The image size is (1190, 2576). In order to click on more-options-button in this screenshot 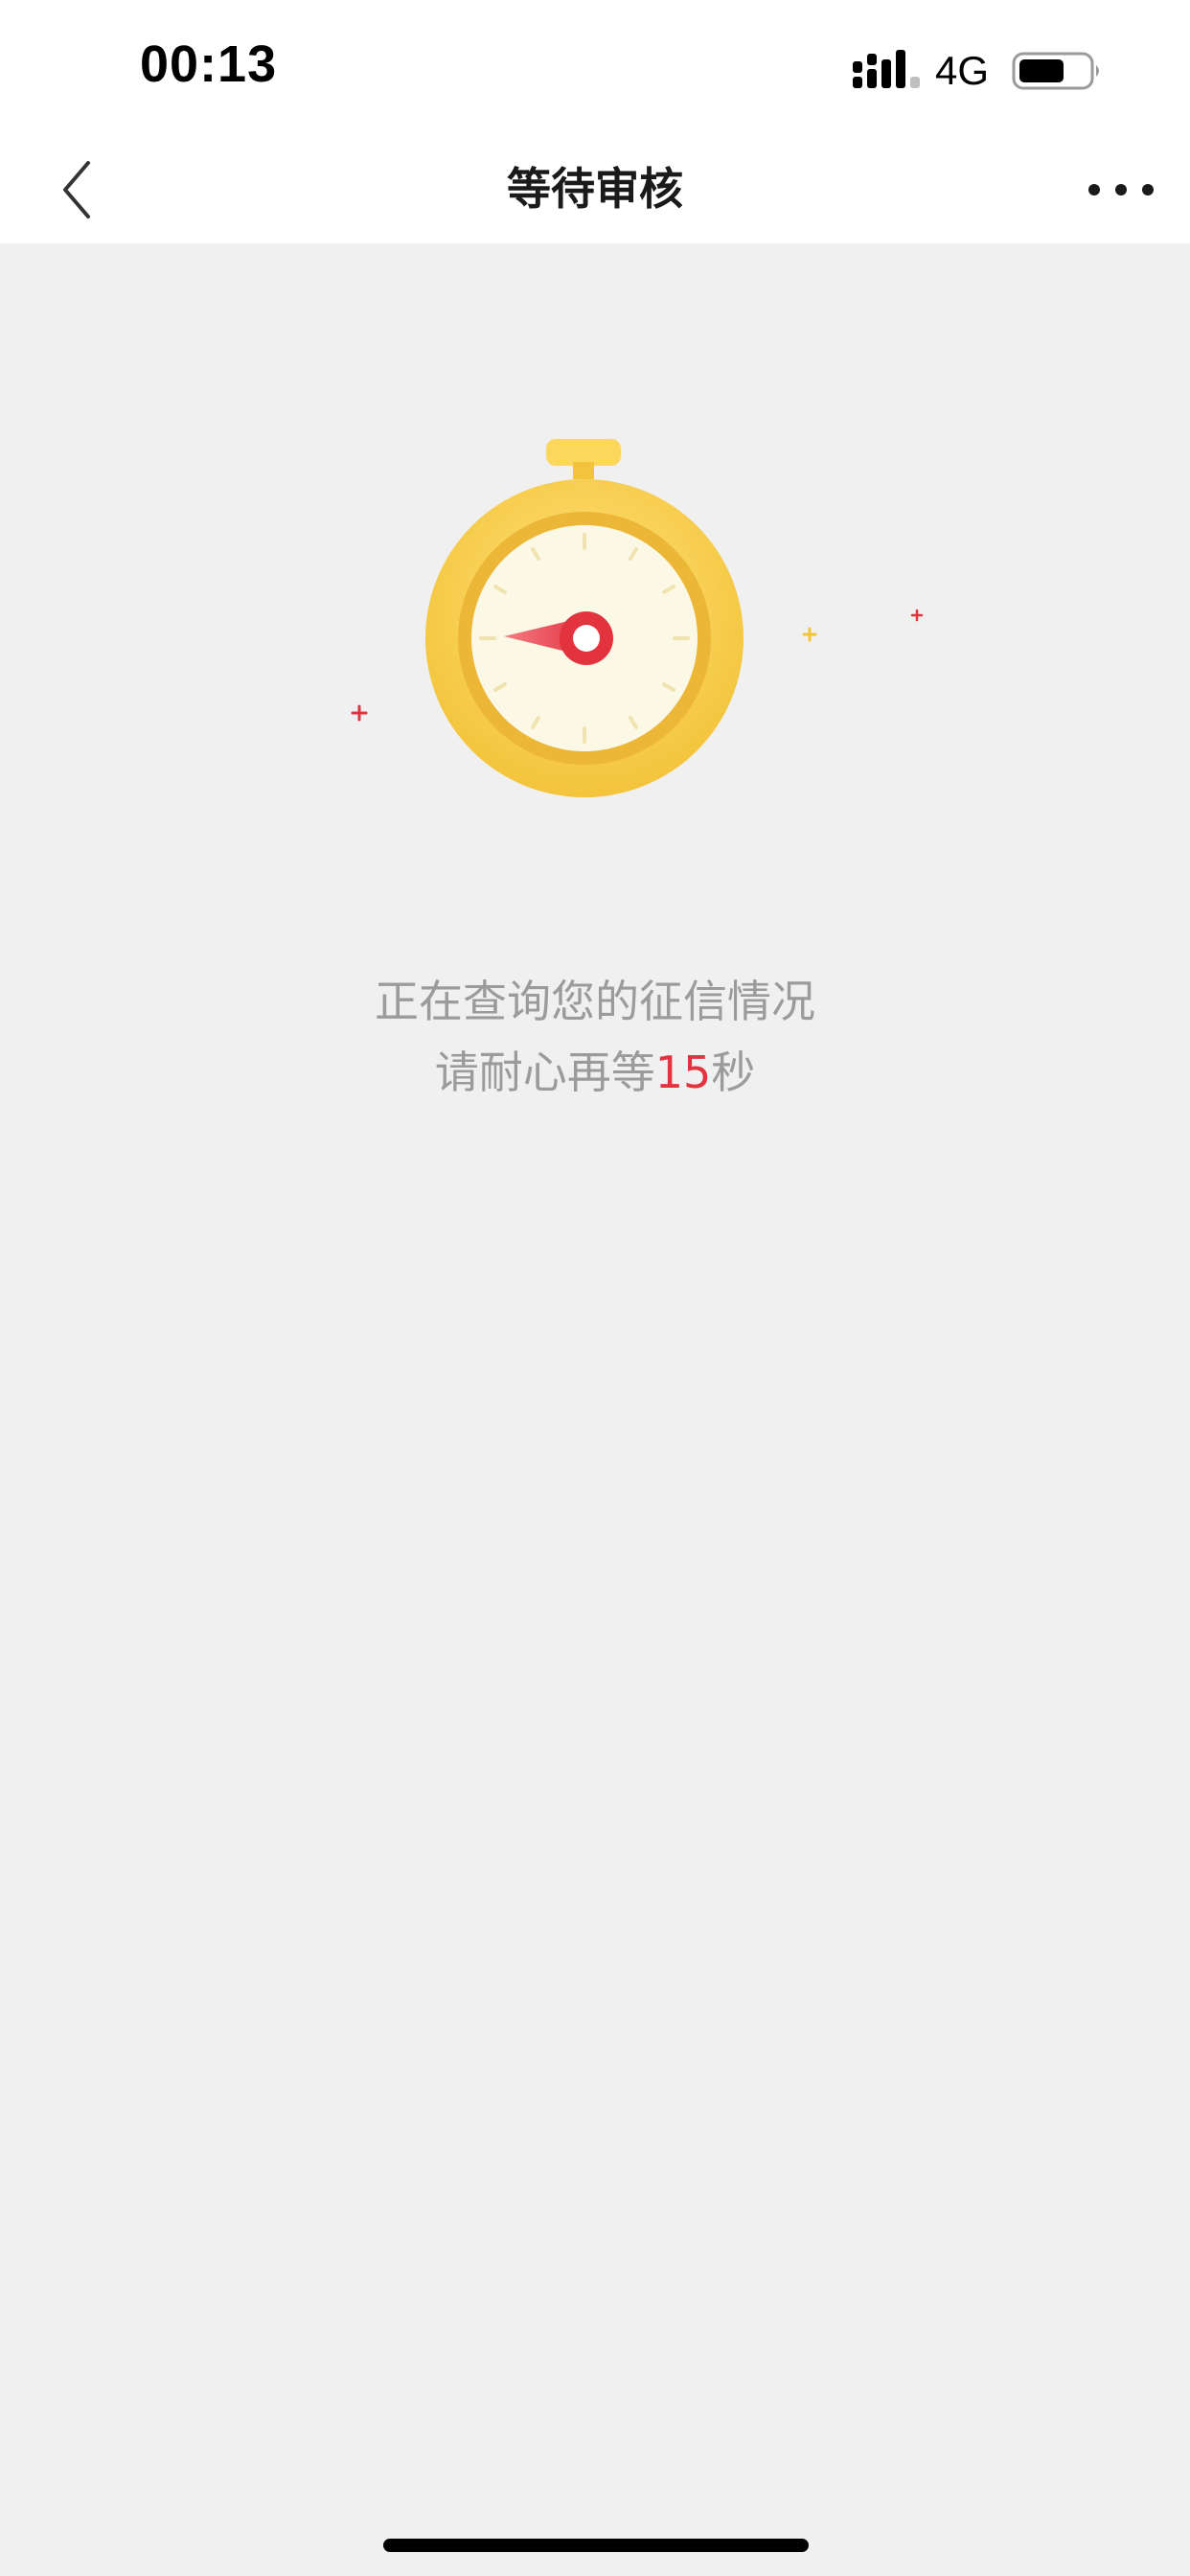, I will do `click(1121, 190)`.